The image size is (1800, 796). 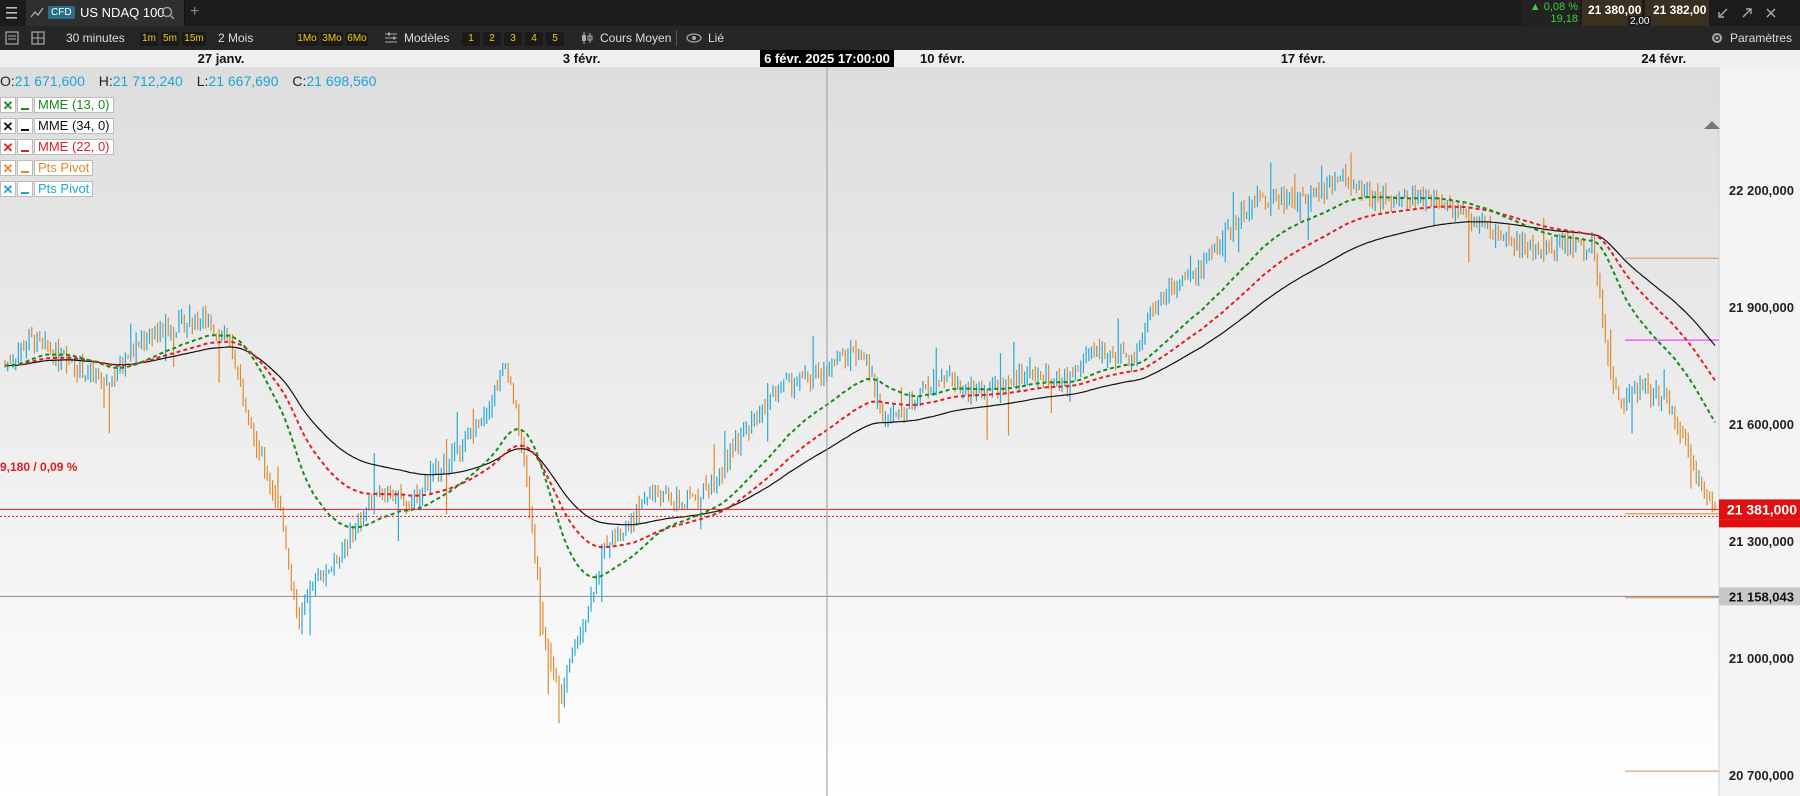 What do you see at coordinates (426, 38) in the screenshot?
I see `templates-button: Modèles` at bounding box center [426, 38].